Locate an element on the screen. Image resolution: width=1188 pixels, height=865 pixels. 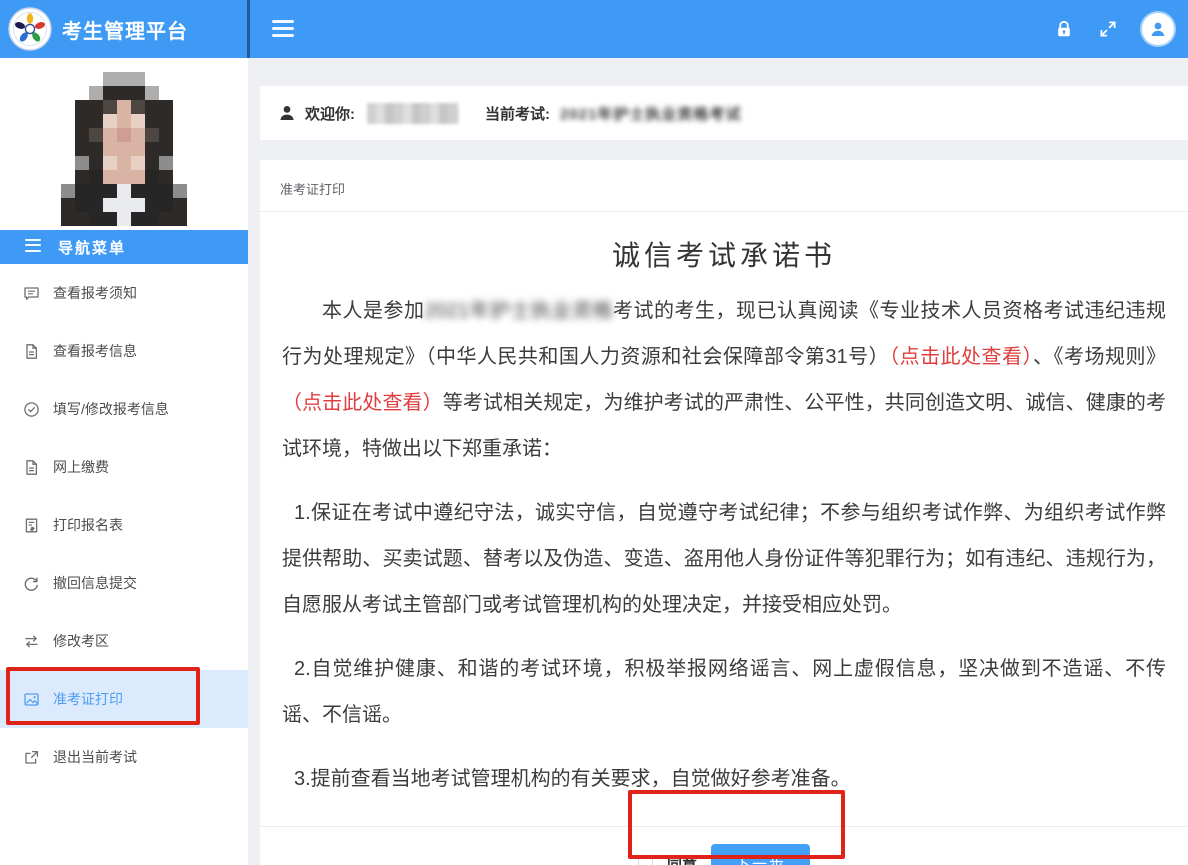
comment-icon is located at coordinates (31, 293).